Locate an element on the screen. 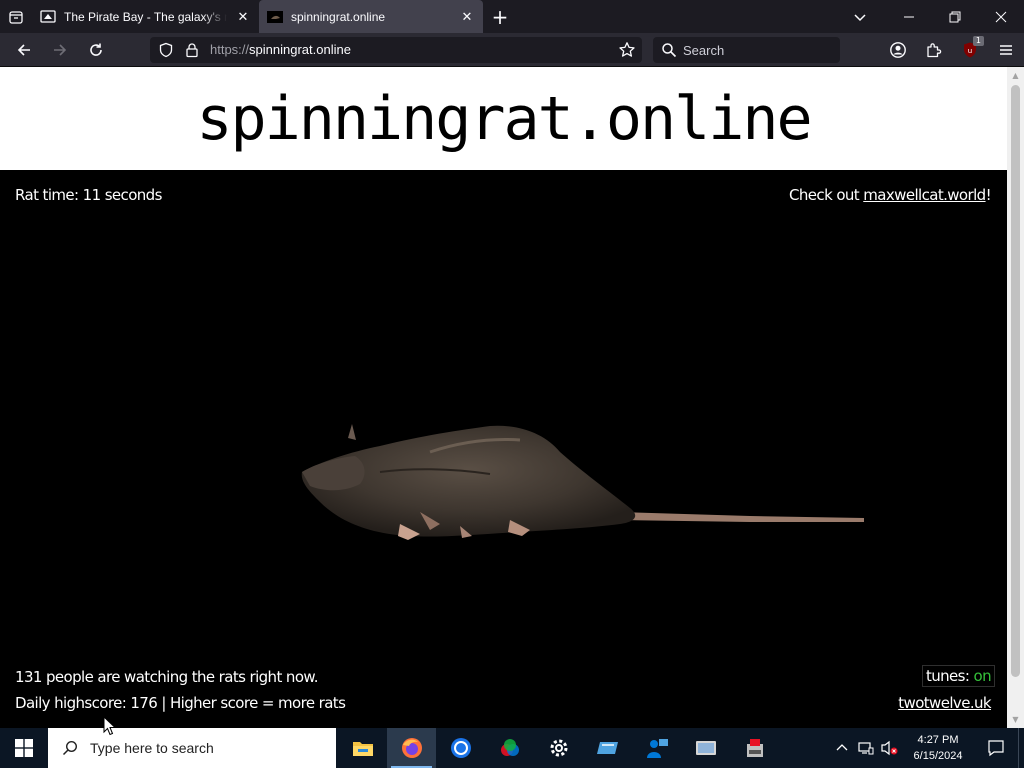 The image size is (1024, 768). arrow-right-icon is located at coordinates (60, 50).